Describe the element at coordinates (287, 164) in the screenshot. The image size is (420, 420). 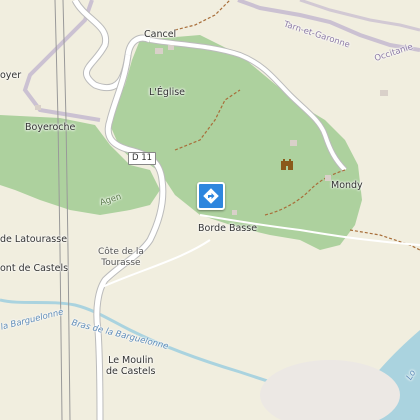
I see `castle-icon` at that location.